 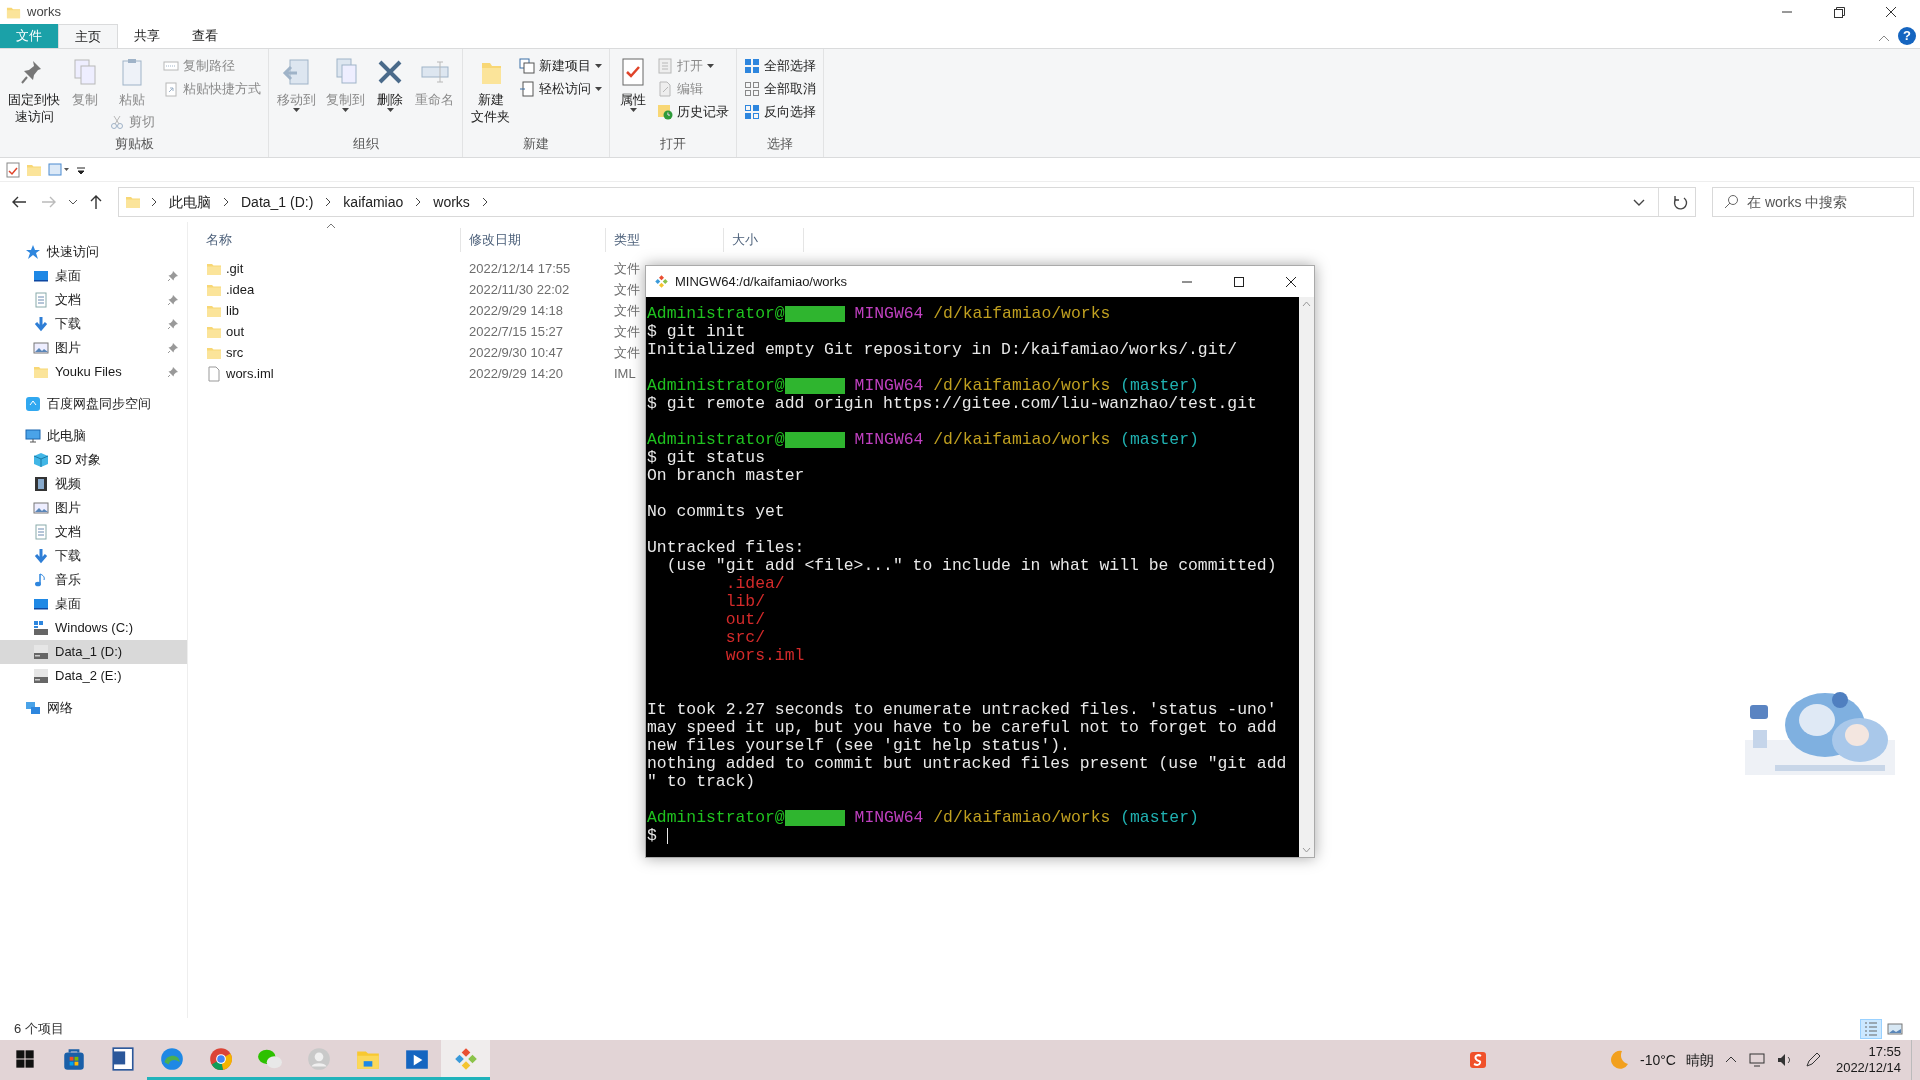 What do you see at coordinates (451, 202) in the screenshot?
I see `breadcrumb: works` at bounding box center [451, 202].